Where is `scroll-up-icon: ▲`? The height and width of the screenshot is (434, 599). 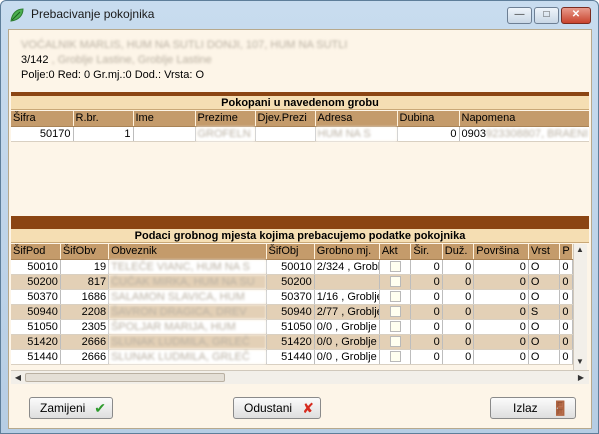 scroll-up-icon: ▲ is located at coordinates (580, 250).